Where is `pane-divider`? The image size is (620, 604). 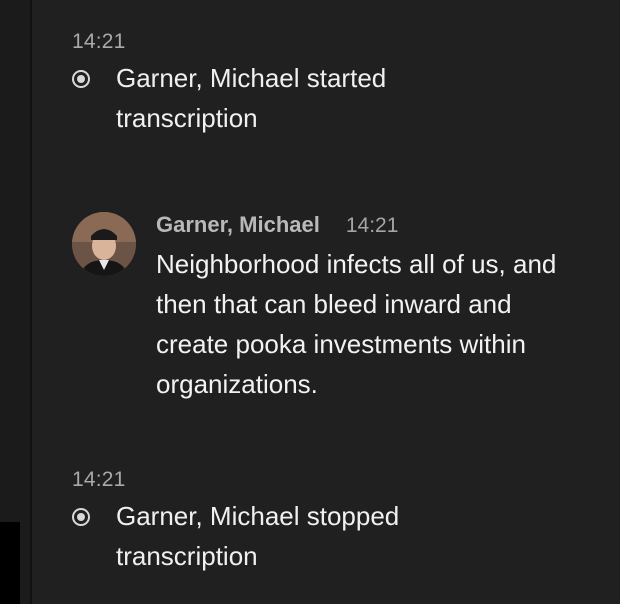 pane-divider is located at coordinates (31, 302).